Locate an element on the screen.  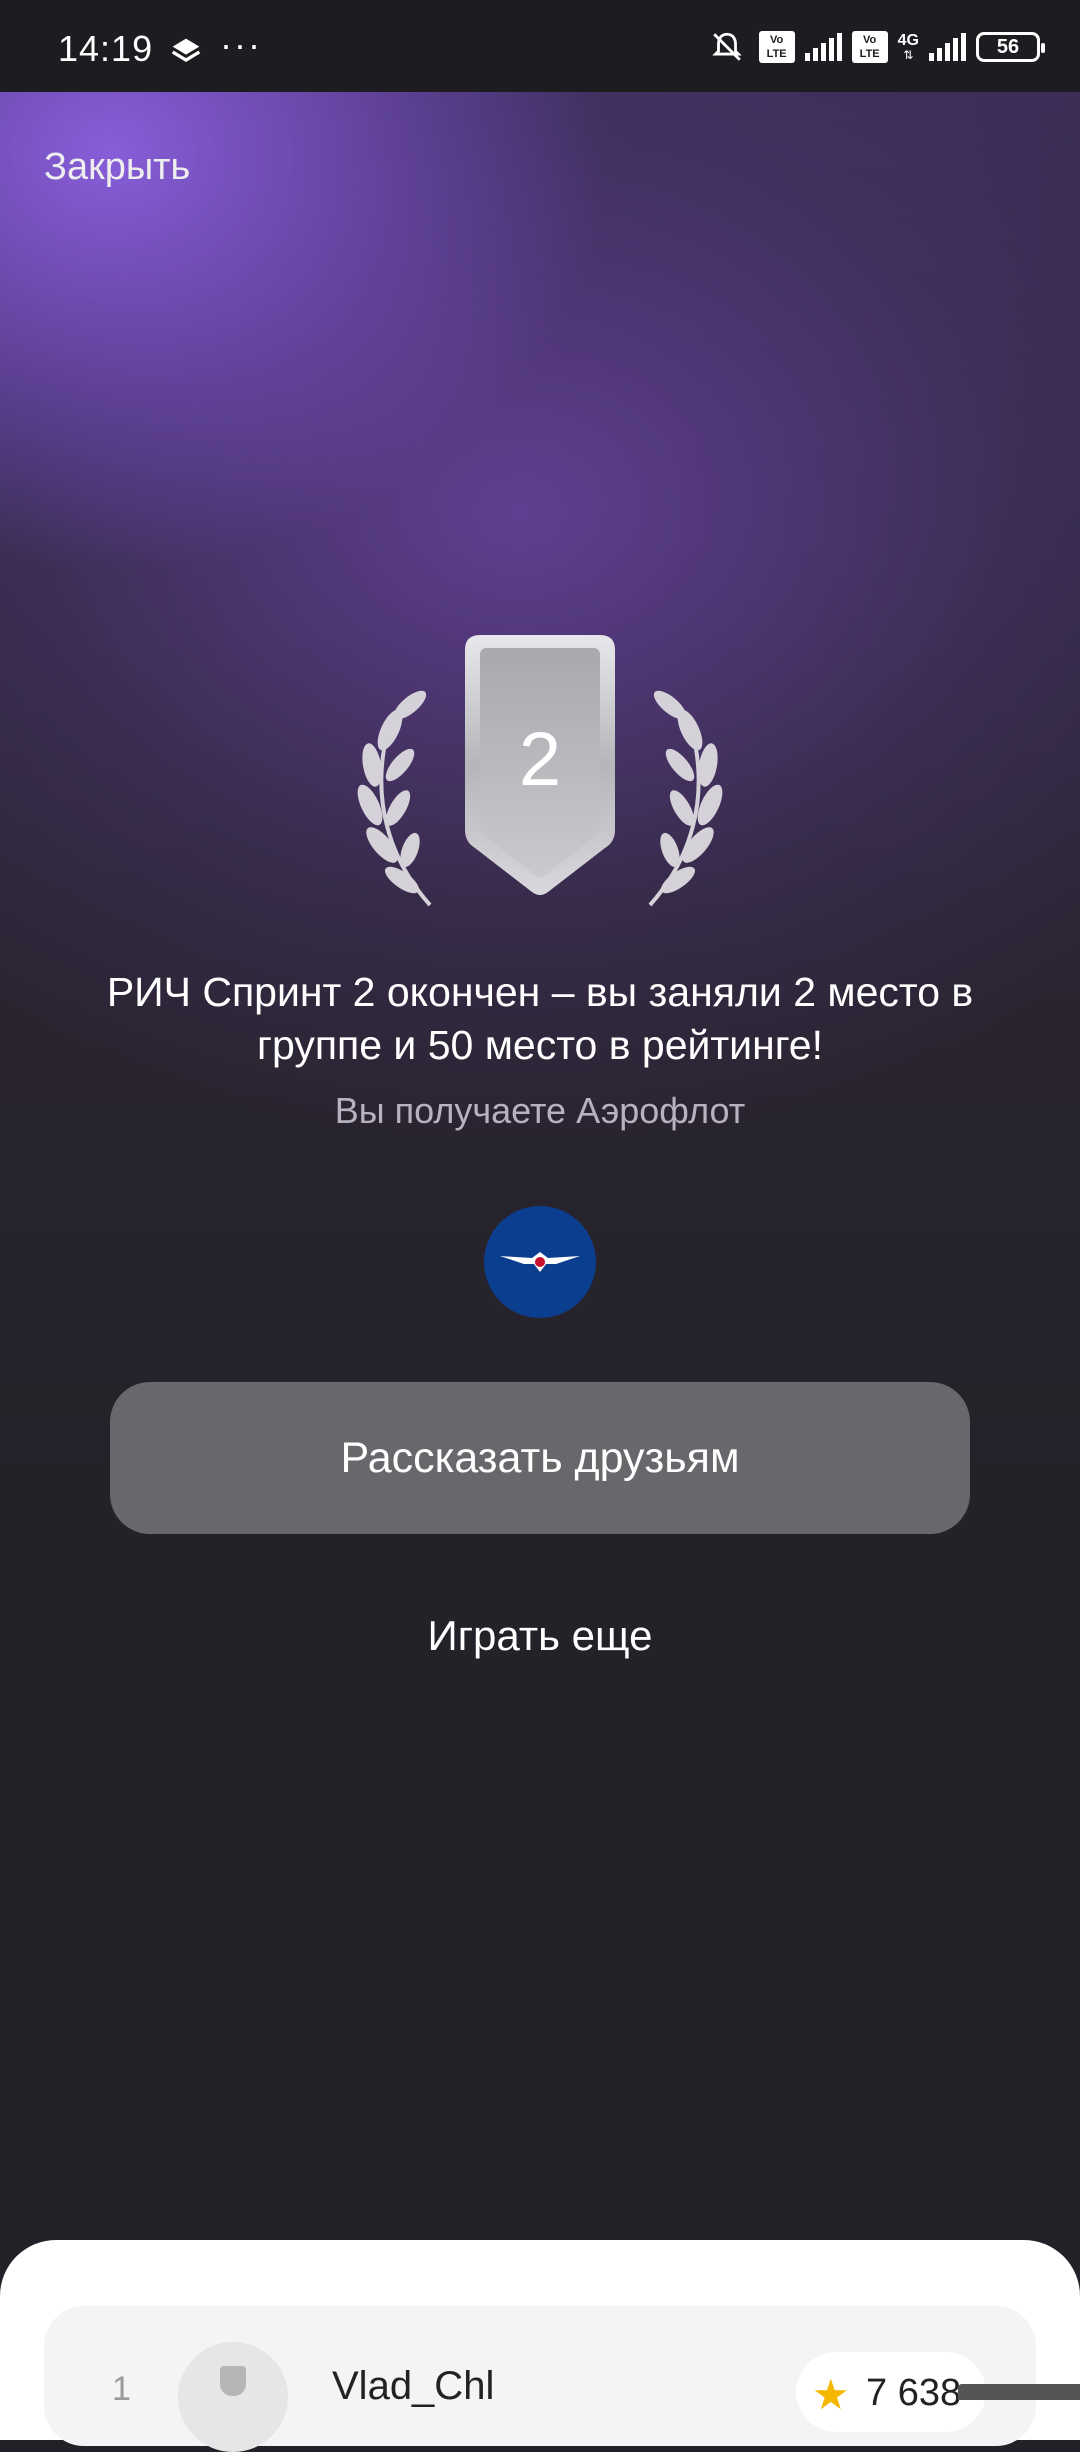
network-indicator: 4G ⇅ is located at coordinates (908, 47).